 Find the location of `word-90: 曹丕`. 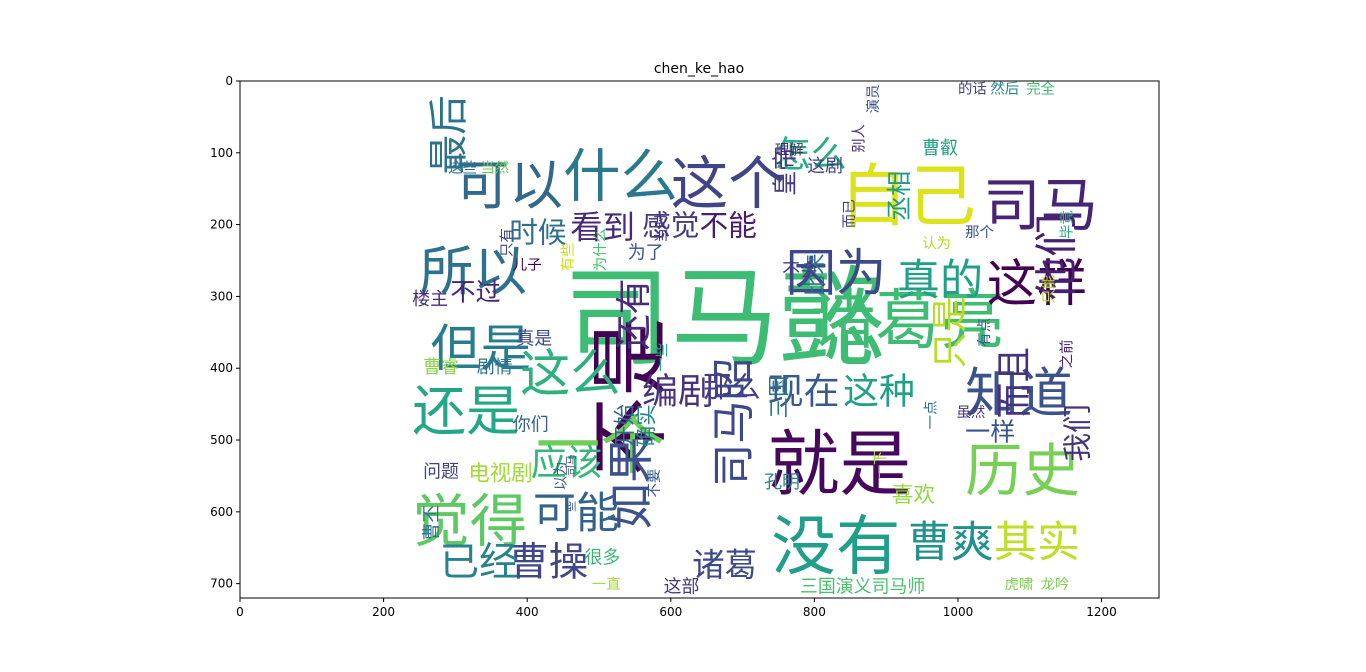

word-90: 曹丕 is located at coordinates (431, 523).